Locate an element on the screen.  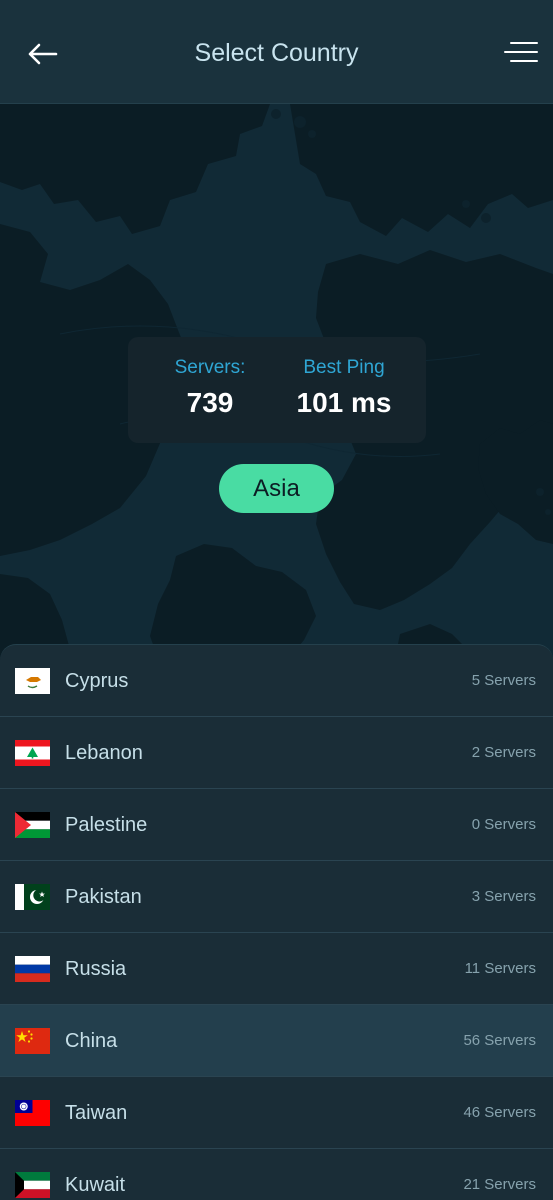
ping-label: Best Ping is located at coordinates (344, 367).